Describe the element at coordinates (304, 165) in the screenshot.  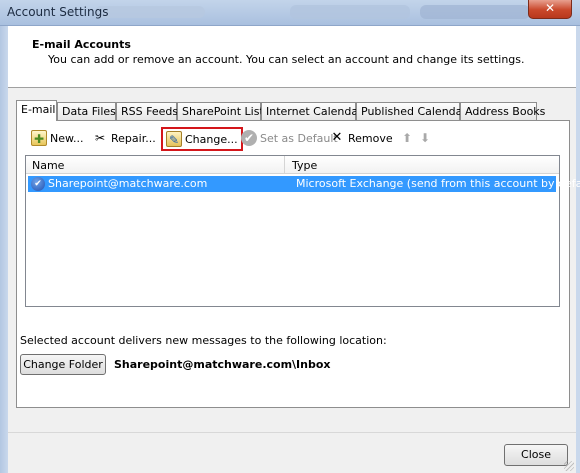
I see `column-header-type: Type` at that location.